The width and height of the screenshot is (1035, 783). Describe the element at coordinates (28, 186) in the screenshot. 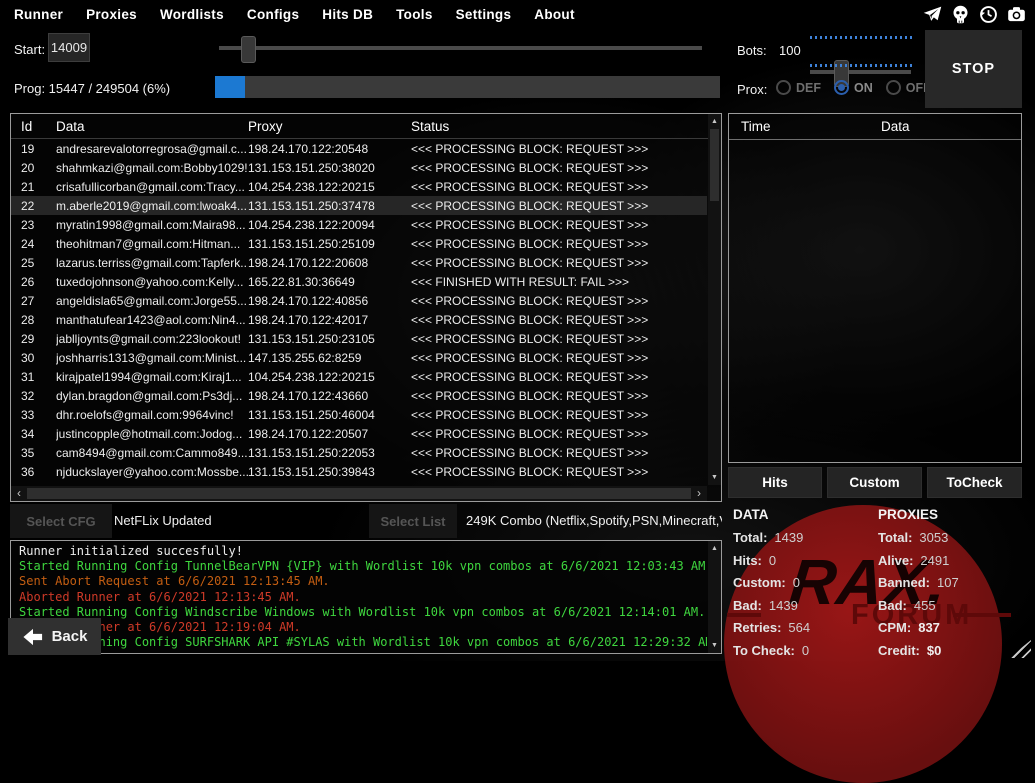

I see `cell-id: 21` at that location.